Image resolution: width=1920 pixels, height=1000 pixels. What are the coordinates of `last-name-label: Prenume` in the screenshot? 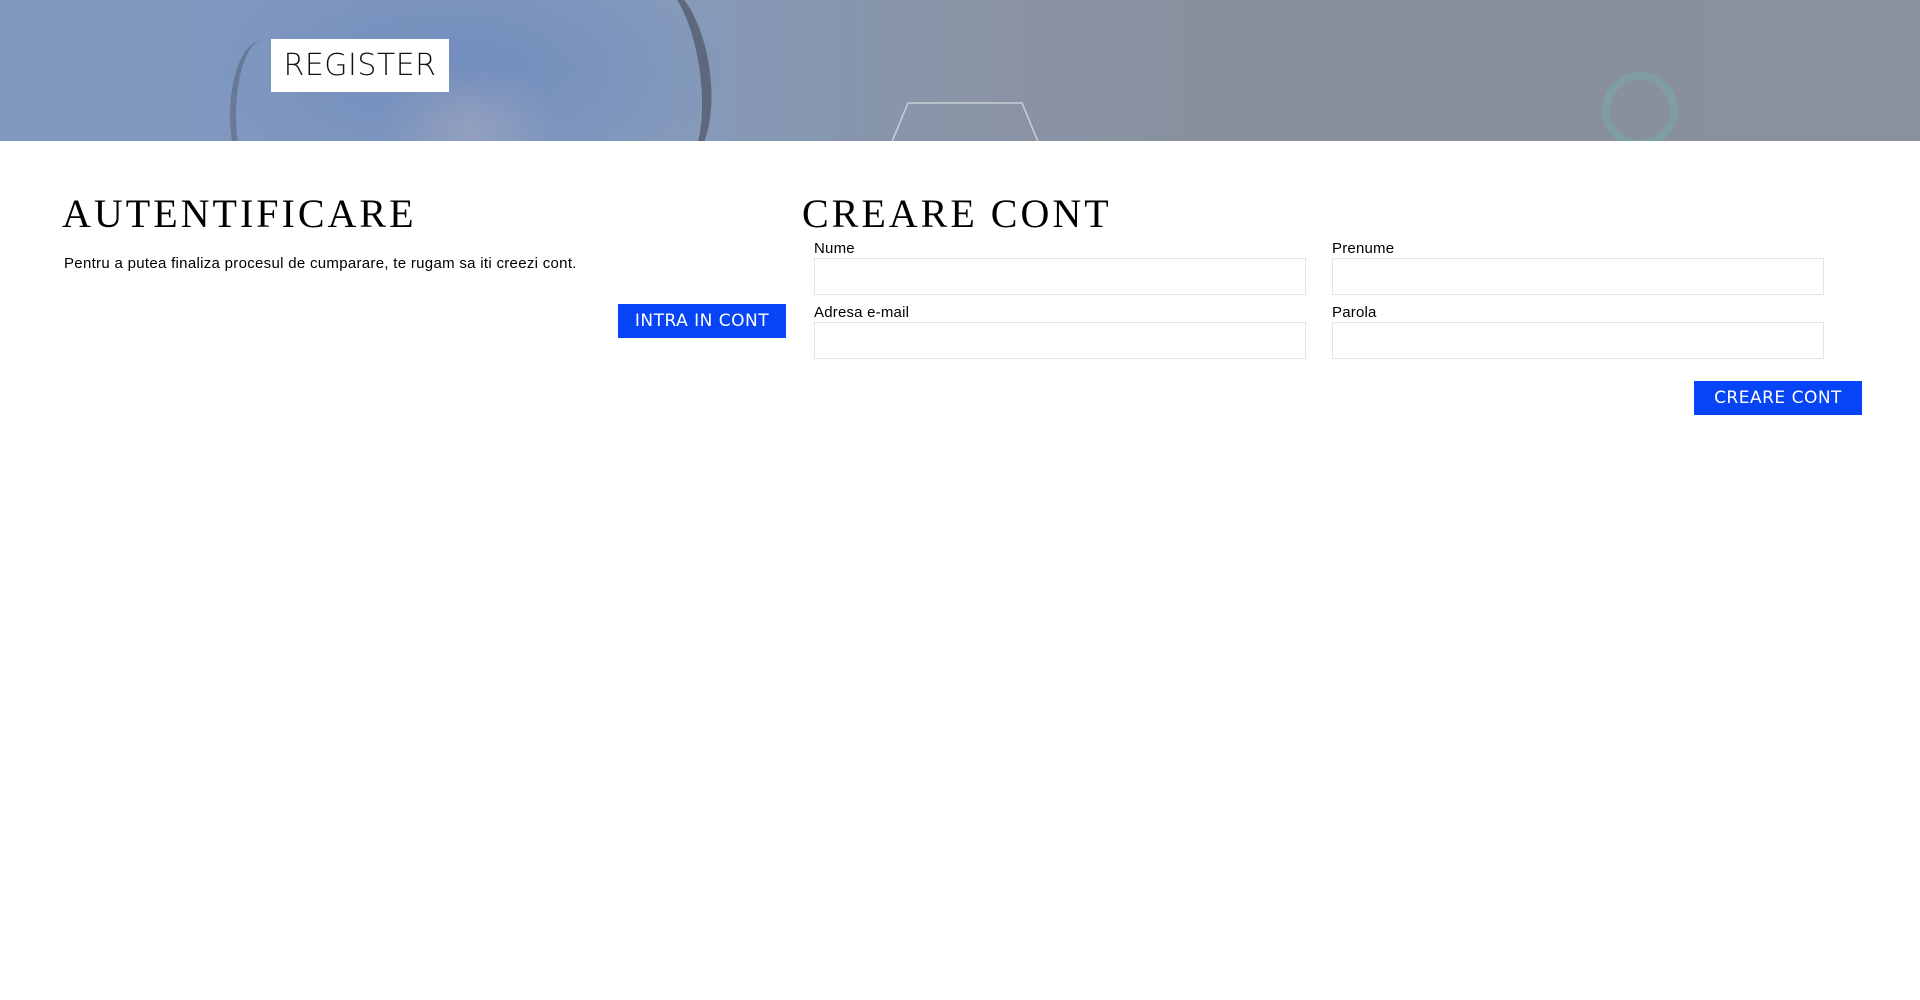 It's located at (1363, 248).